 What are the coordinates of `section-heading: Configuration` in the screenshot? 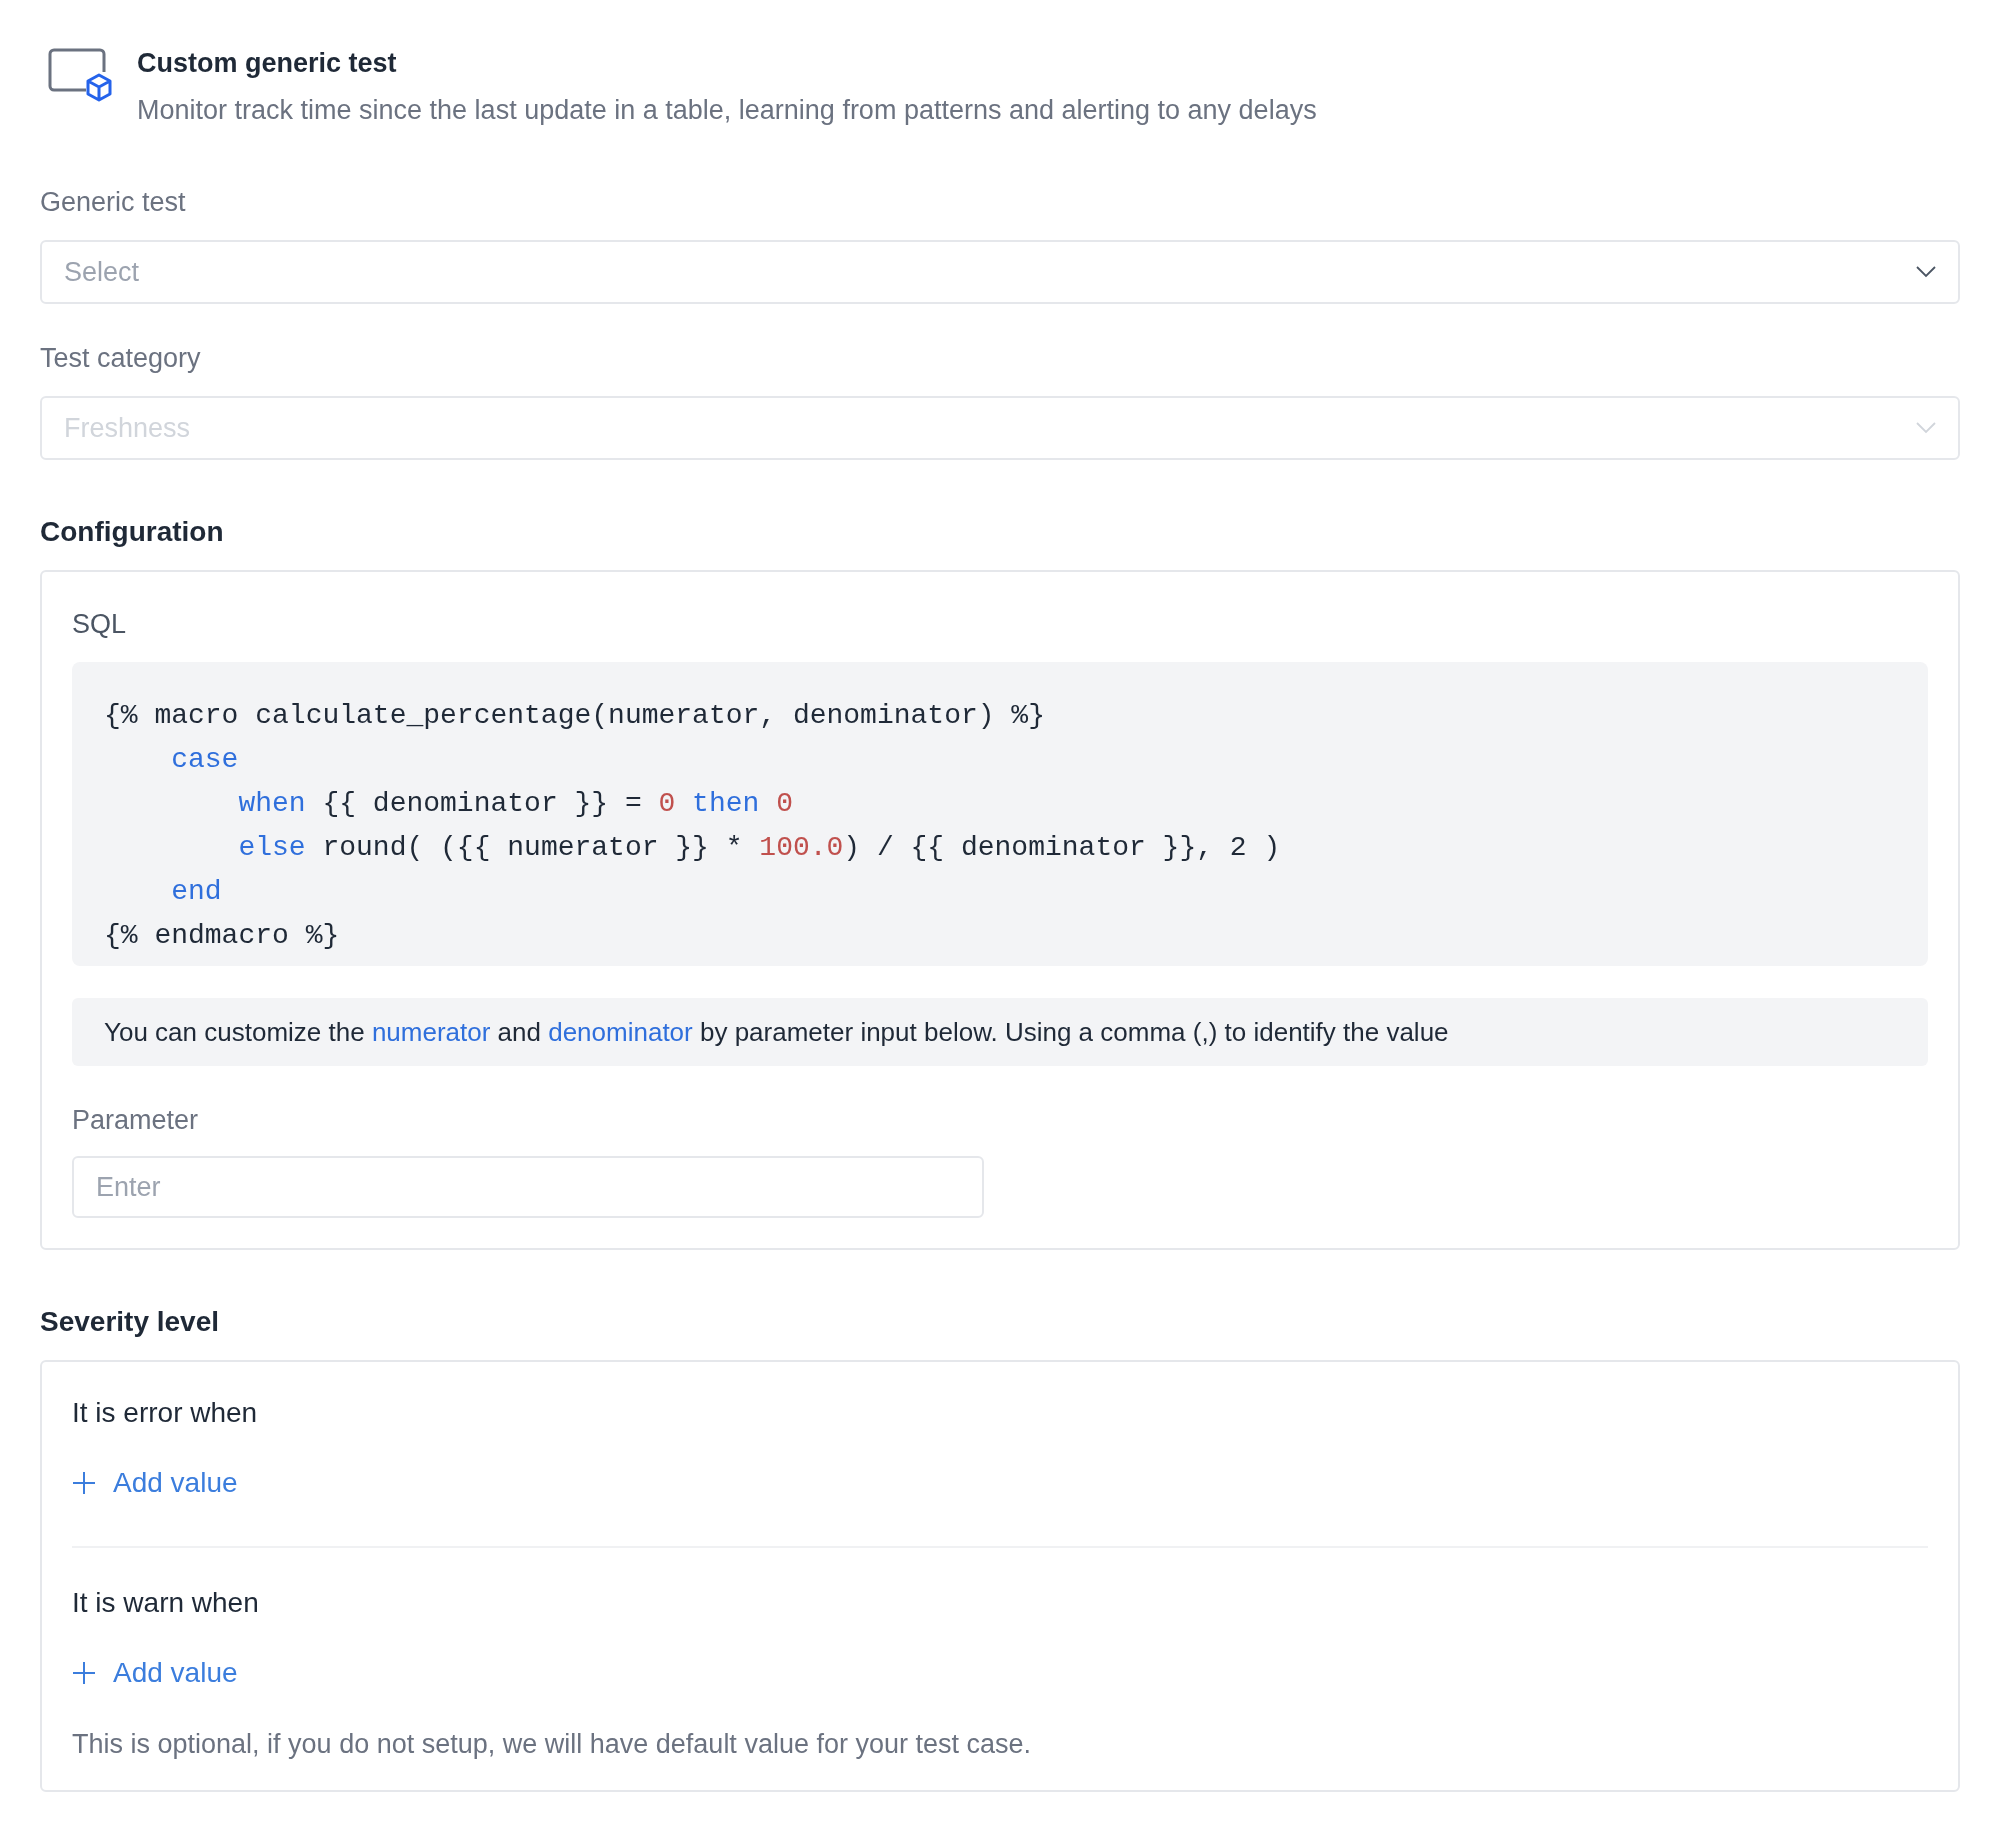 It's located at (132, 532).